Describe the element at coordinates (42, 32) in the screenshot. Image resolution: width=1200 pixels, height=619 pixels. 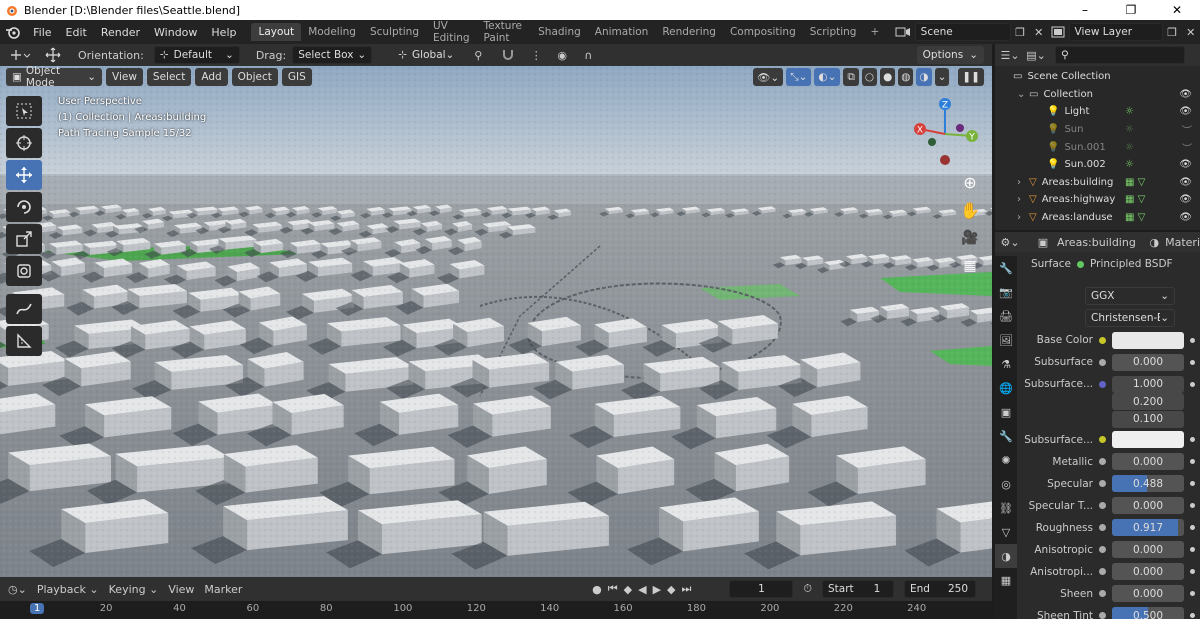
I see `menu-file: File` at that location.